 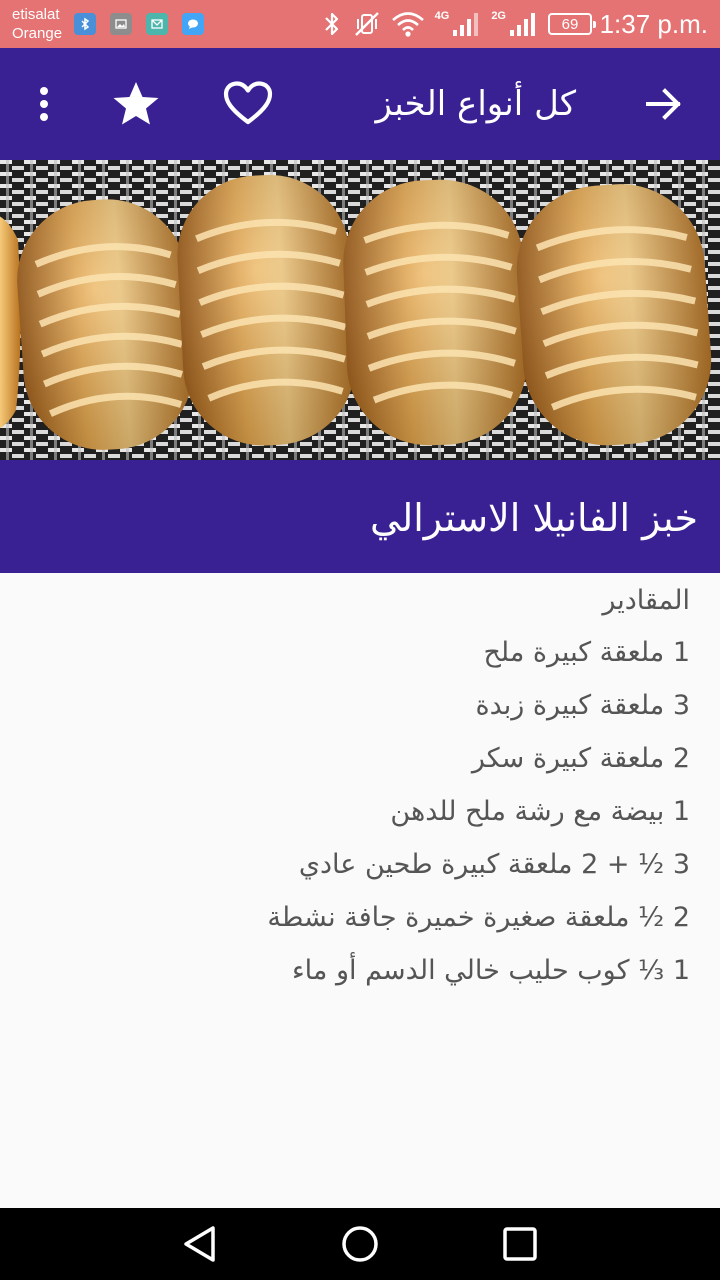 I want to click on battery-icon: 69, so click(x=572, y=24).